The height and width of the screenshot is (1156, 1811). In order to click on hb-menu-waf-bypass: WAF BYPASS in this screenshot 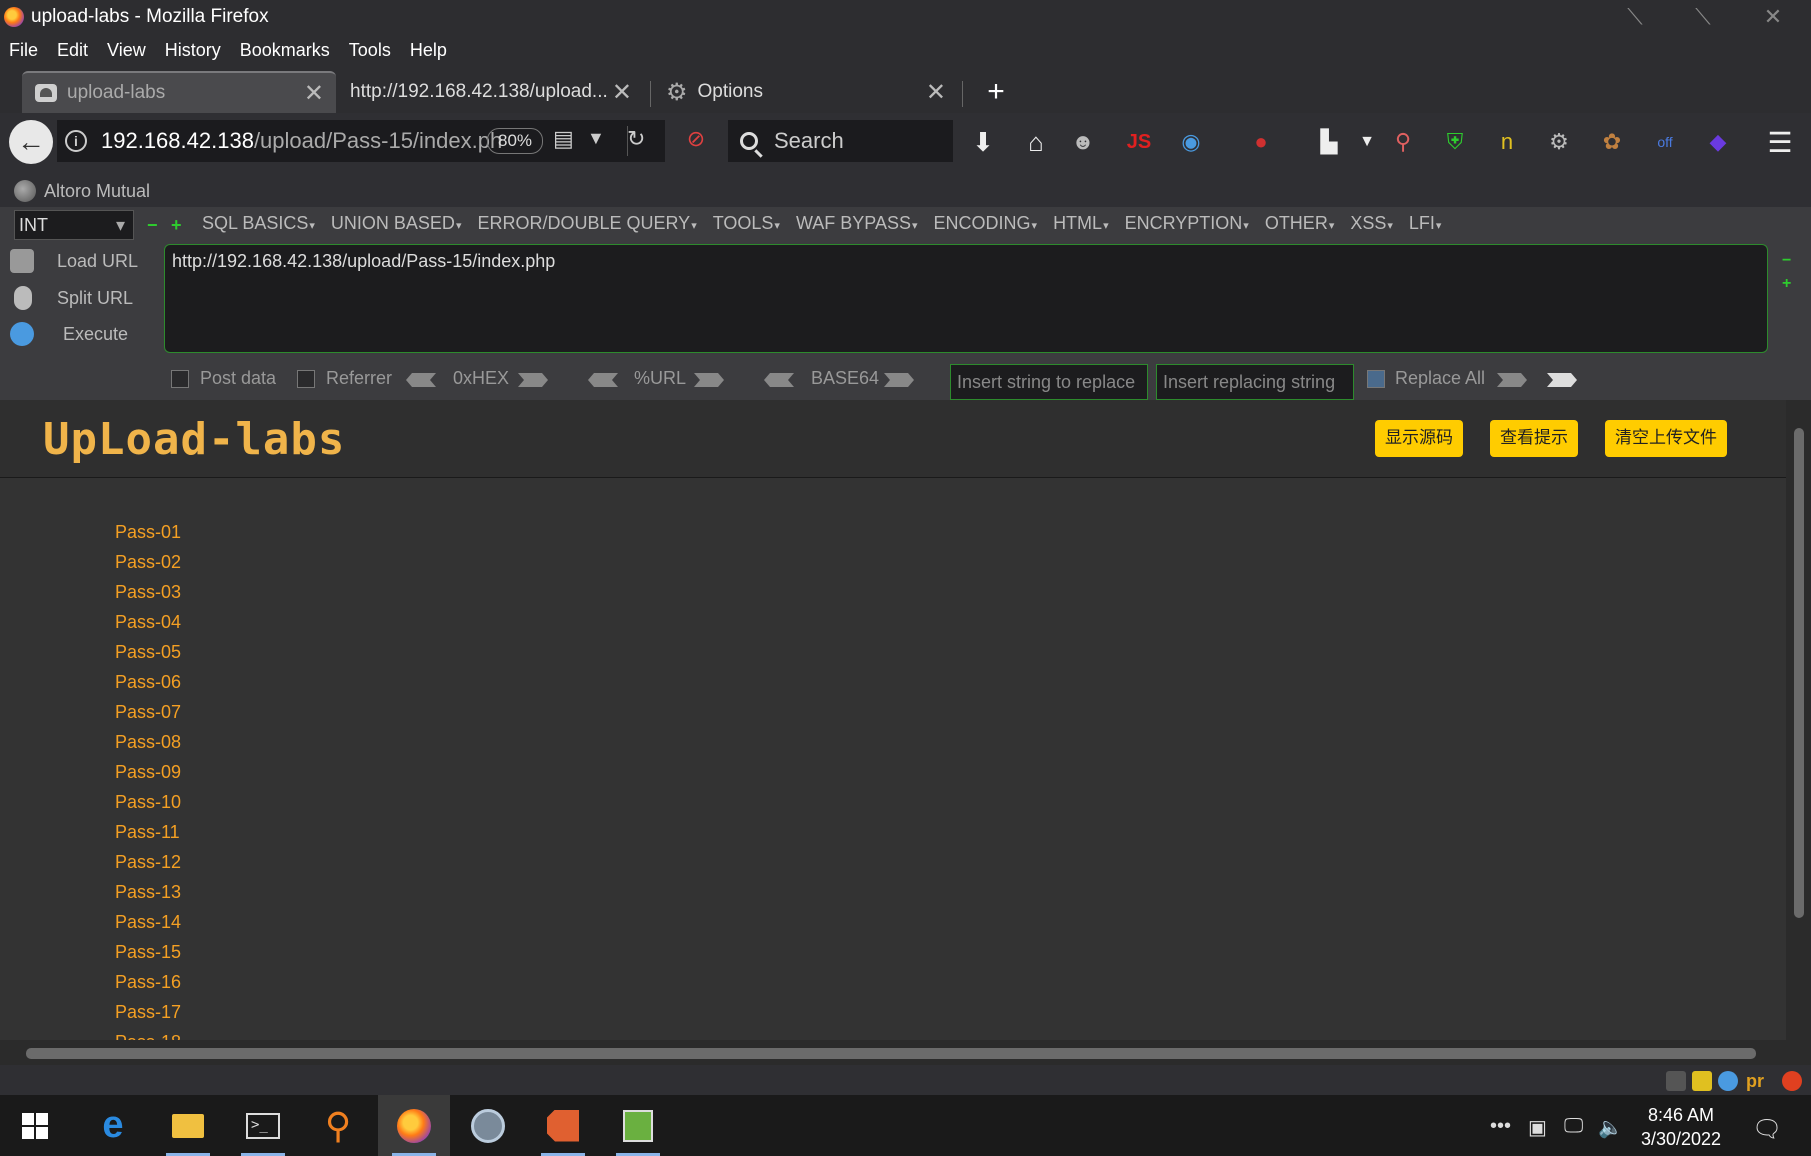, I will do `click(857, 223)`.